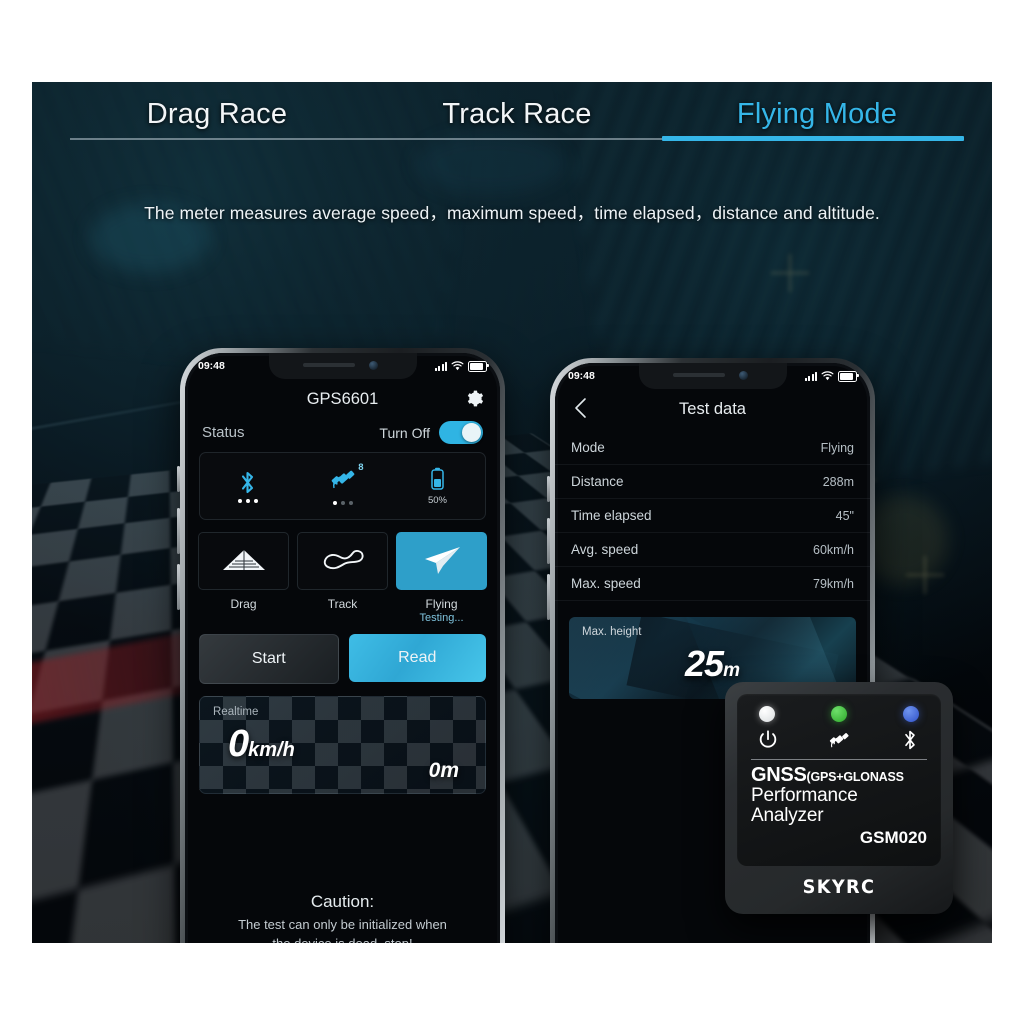 The height and width of the screenshot is (1024, 1024). What do you see at coordinates (269, 659) in the screenshot?
I see `start-button: Start` at bounding box center [269, 659].